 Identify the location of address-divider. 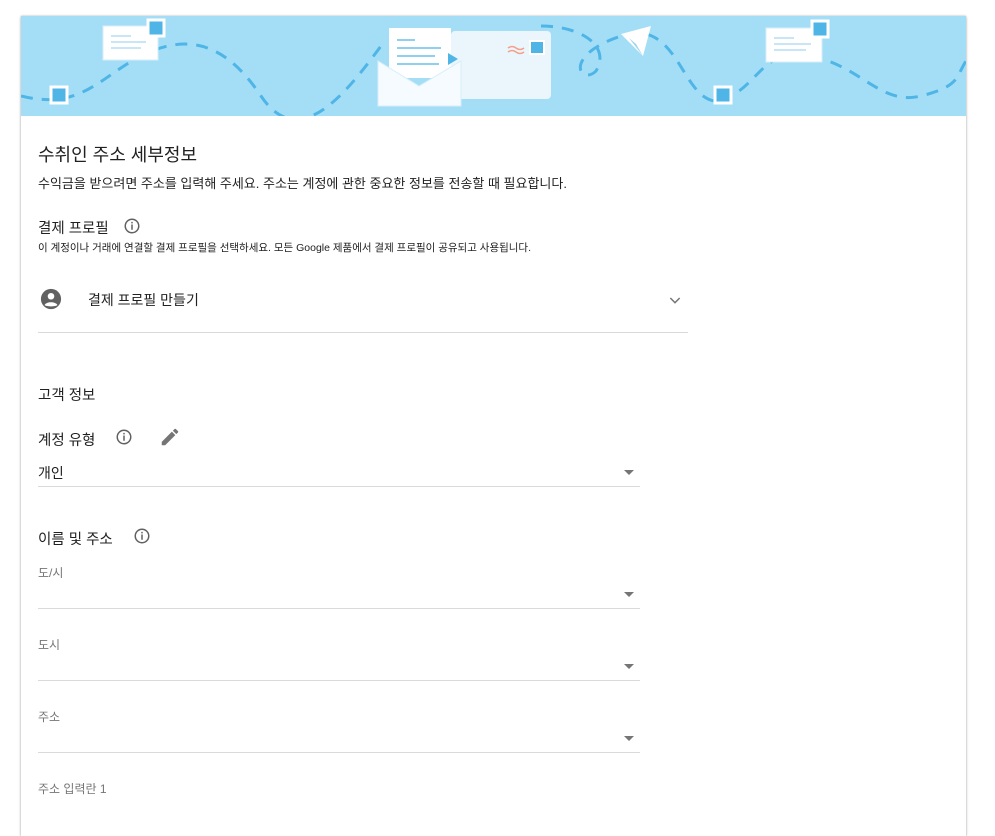
(339, 752).